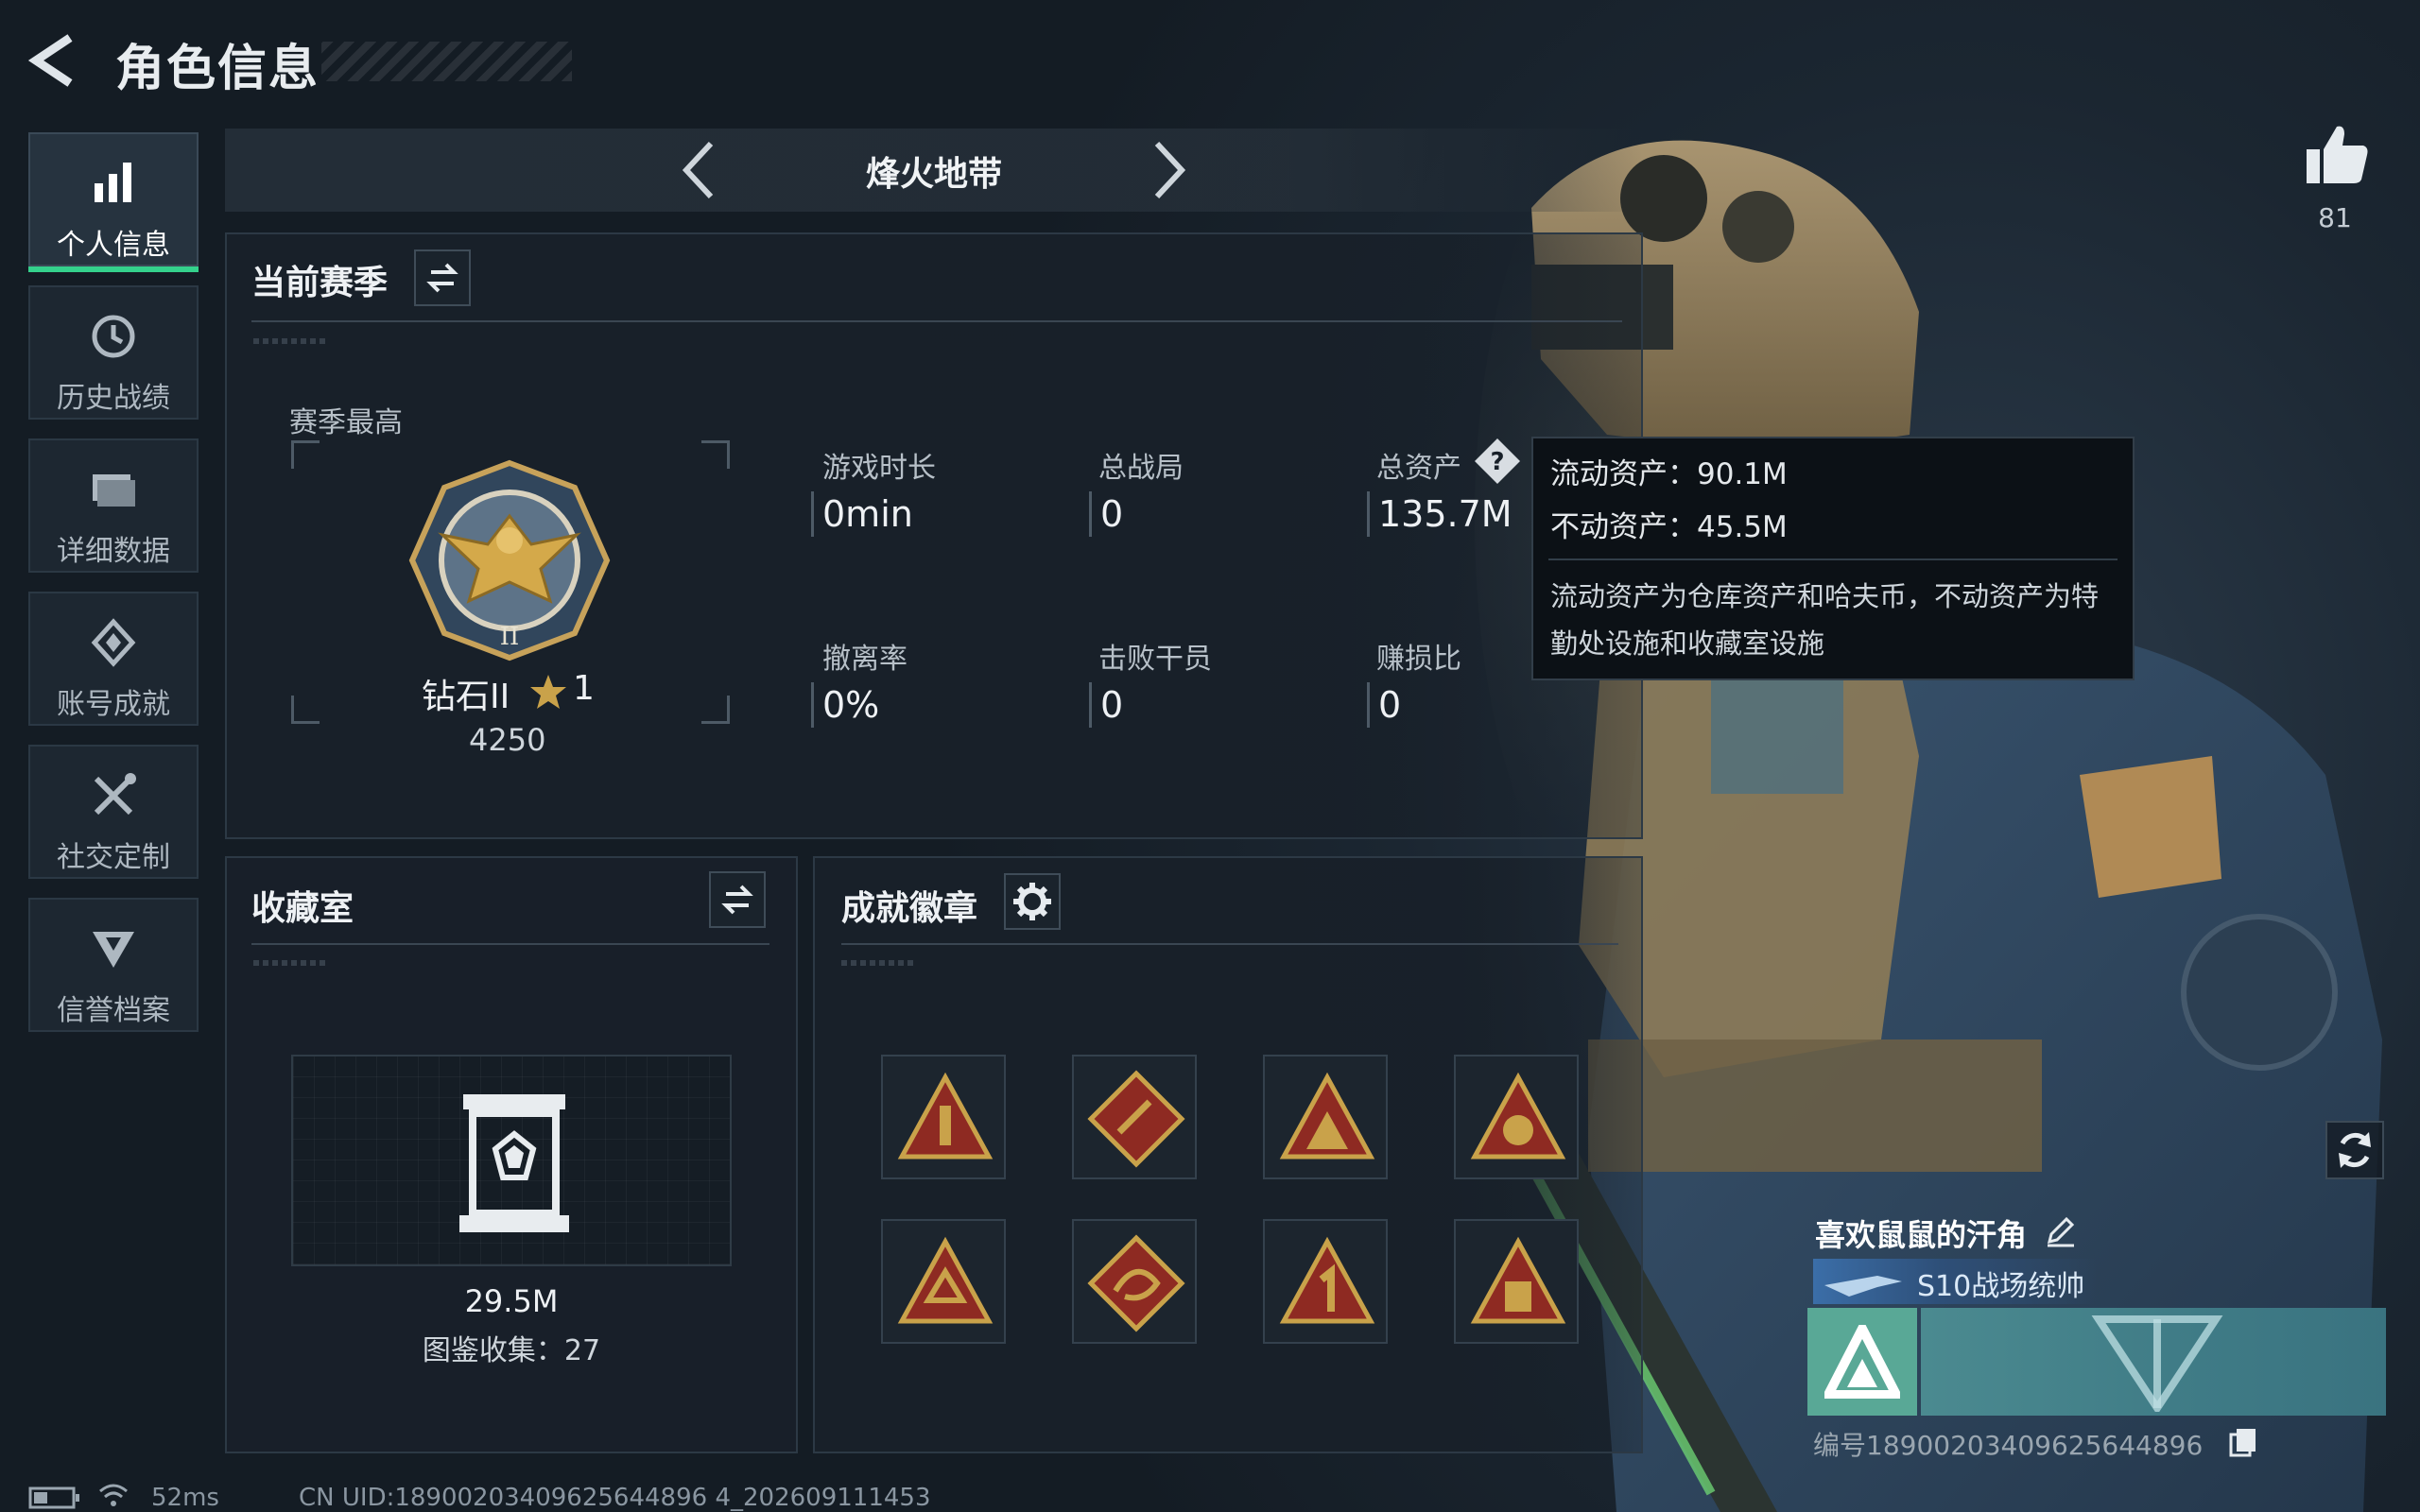 The width and height of the screenshot is (2420, 1512). What do you see at coordinates (867, 514) in the screenshot?
I see `stat-value-playtime: 0min` at bounding box center [867, 514].